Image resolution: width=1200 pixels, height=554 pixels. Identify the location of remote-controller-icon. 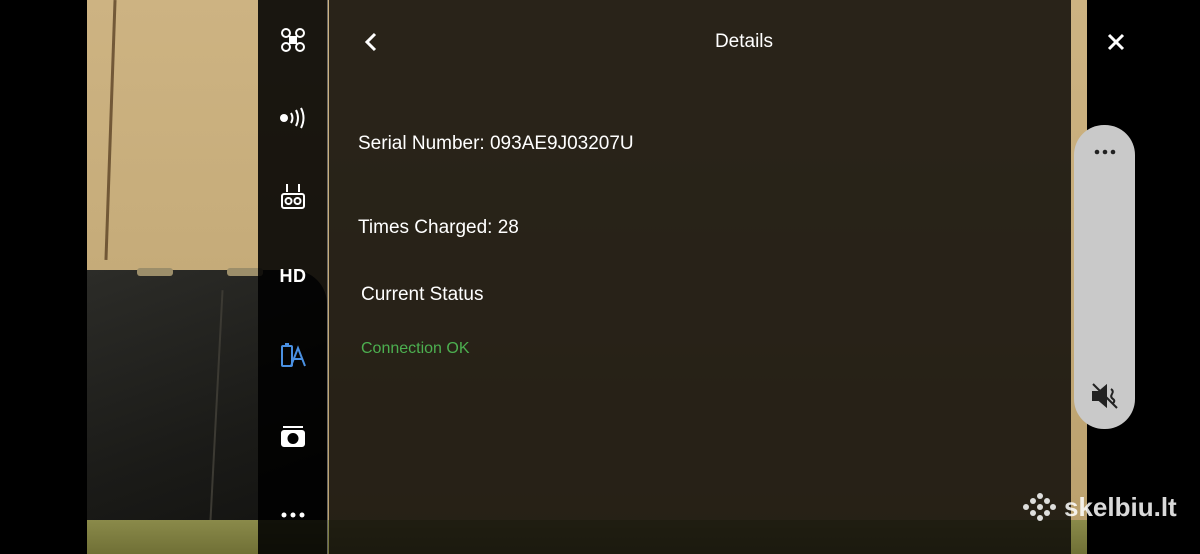
(293, 197).